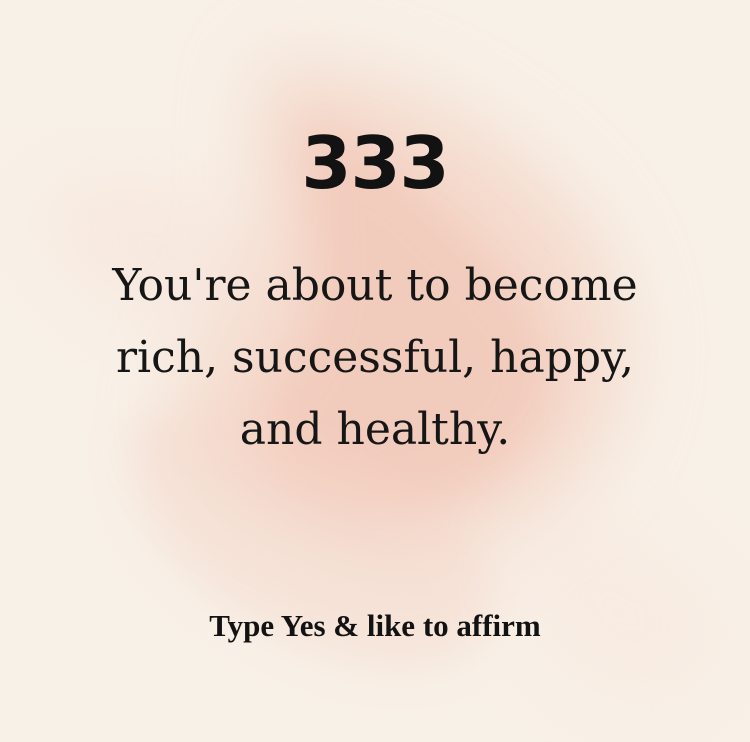 This screenshot has width=750, height=742. I want to click on angel-number: 333, so click(375, 163).